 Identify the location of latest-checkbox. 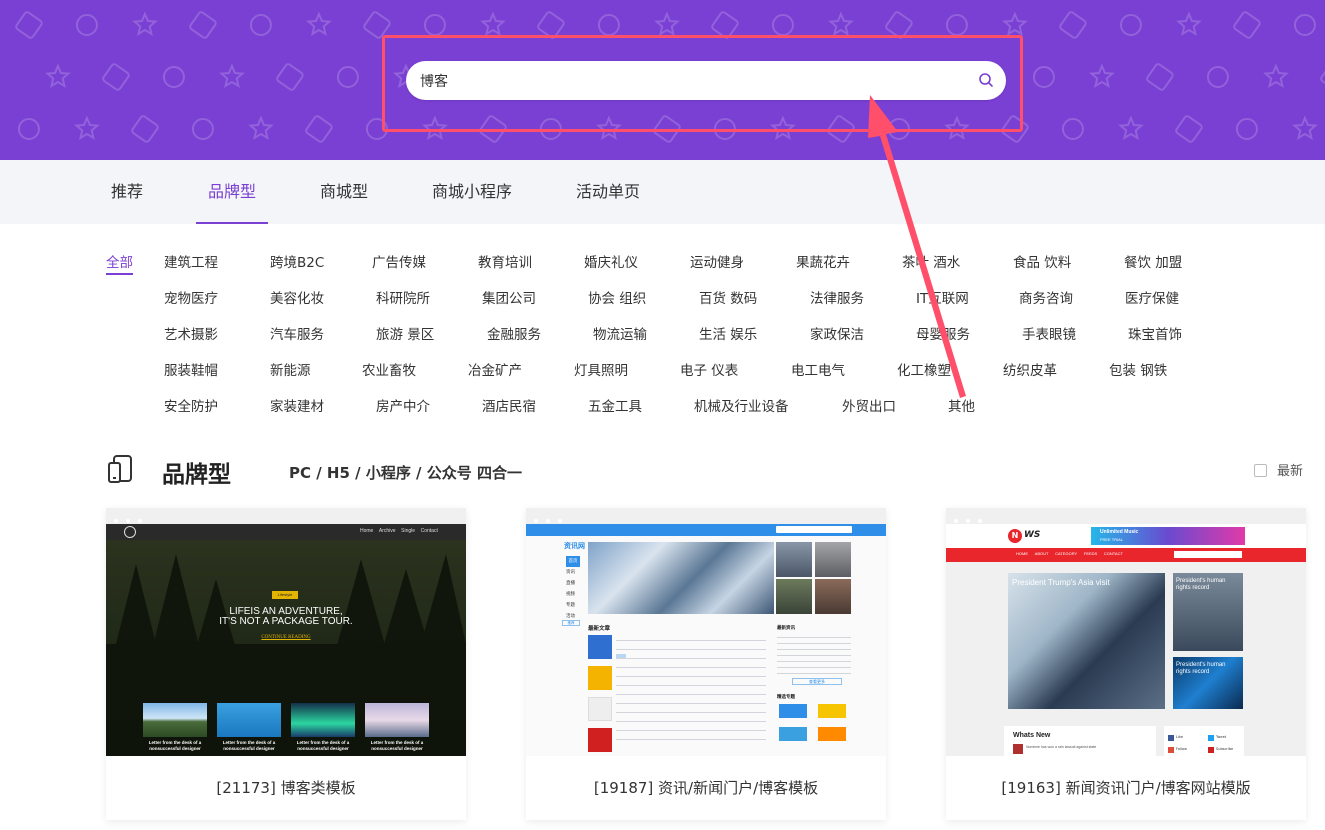
(1260, 470).